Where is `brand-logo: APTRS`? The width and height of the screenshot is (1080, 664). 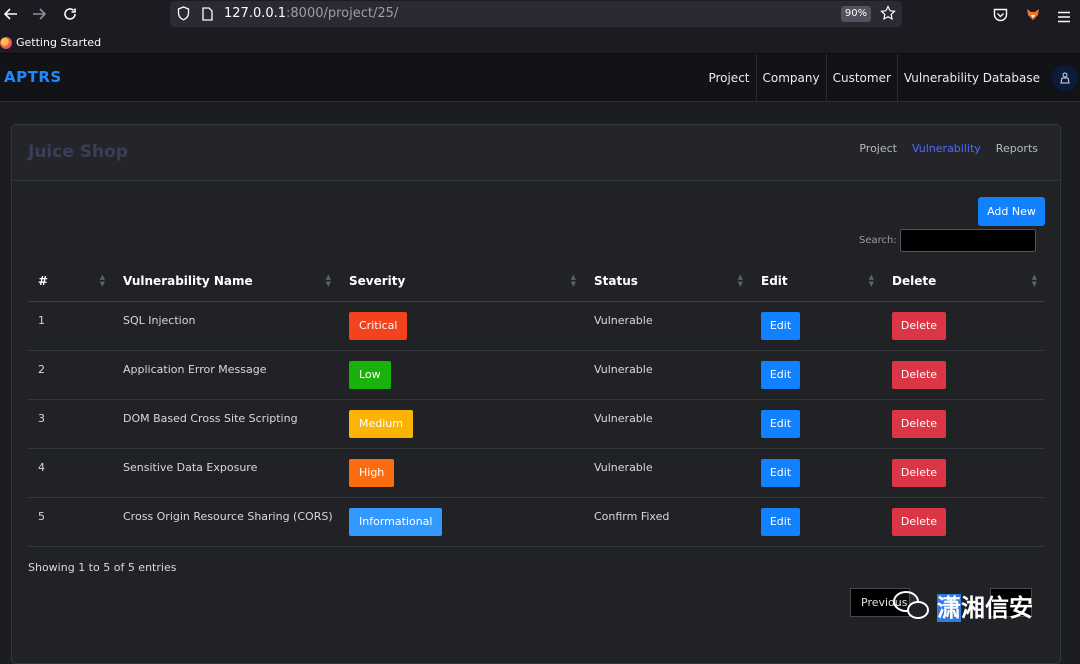 brand-logo: APTRS is located at coordinates (33, 77).